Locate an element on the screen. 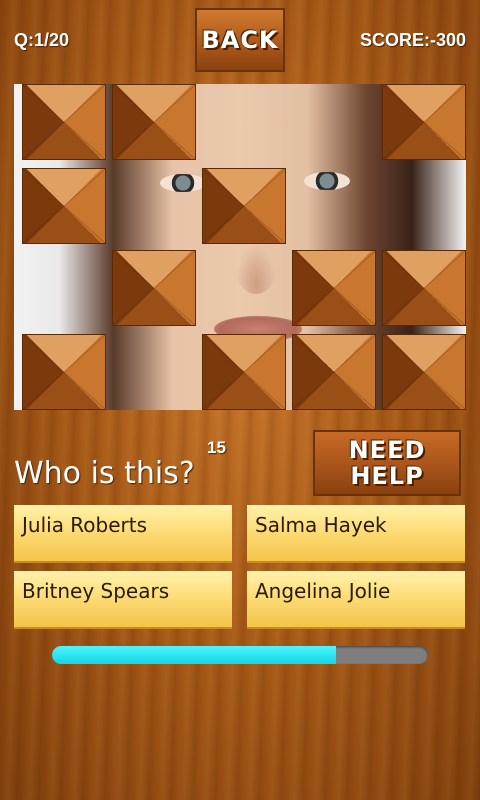  time-progress-bar is located at coordinates (240, 655).